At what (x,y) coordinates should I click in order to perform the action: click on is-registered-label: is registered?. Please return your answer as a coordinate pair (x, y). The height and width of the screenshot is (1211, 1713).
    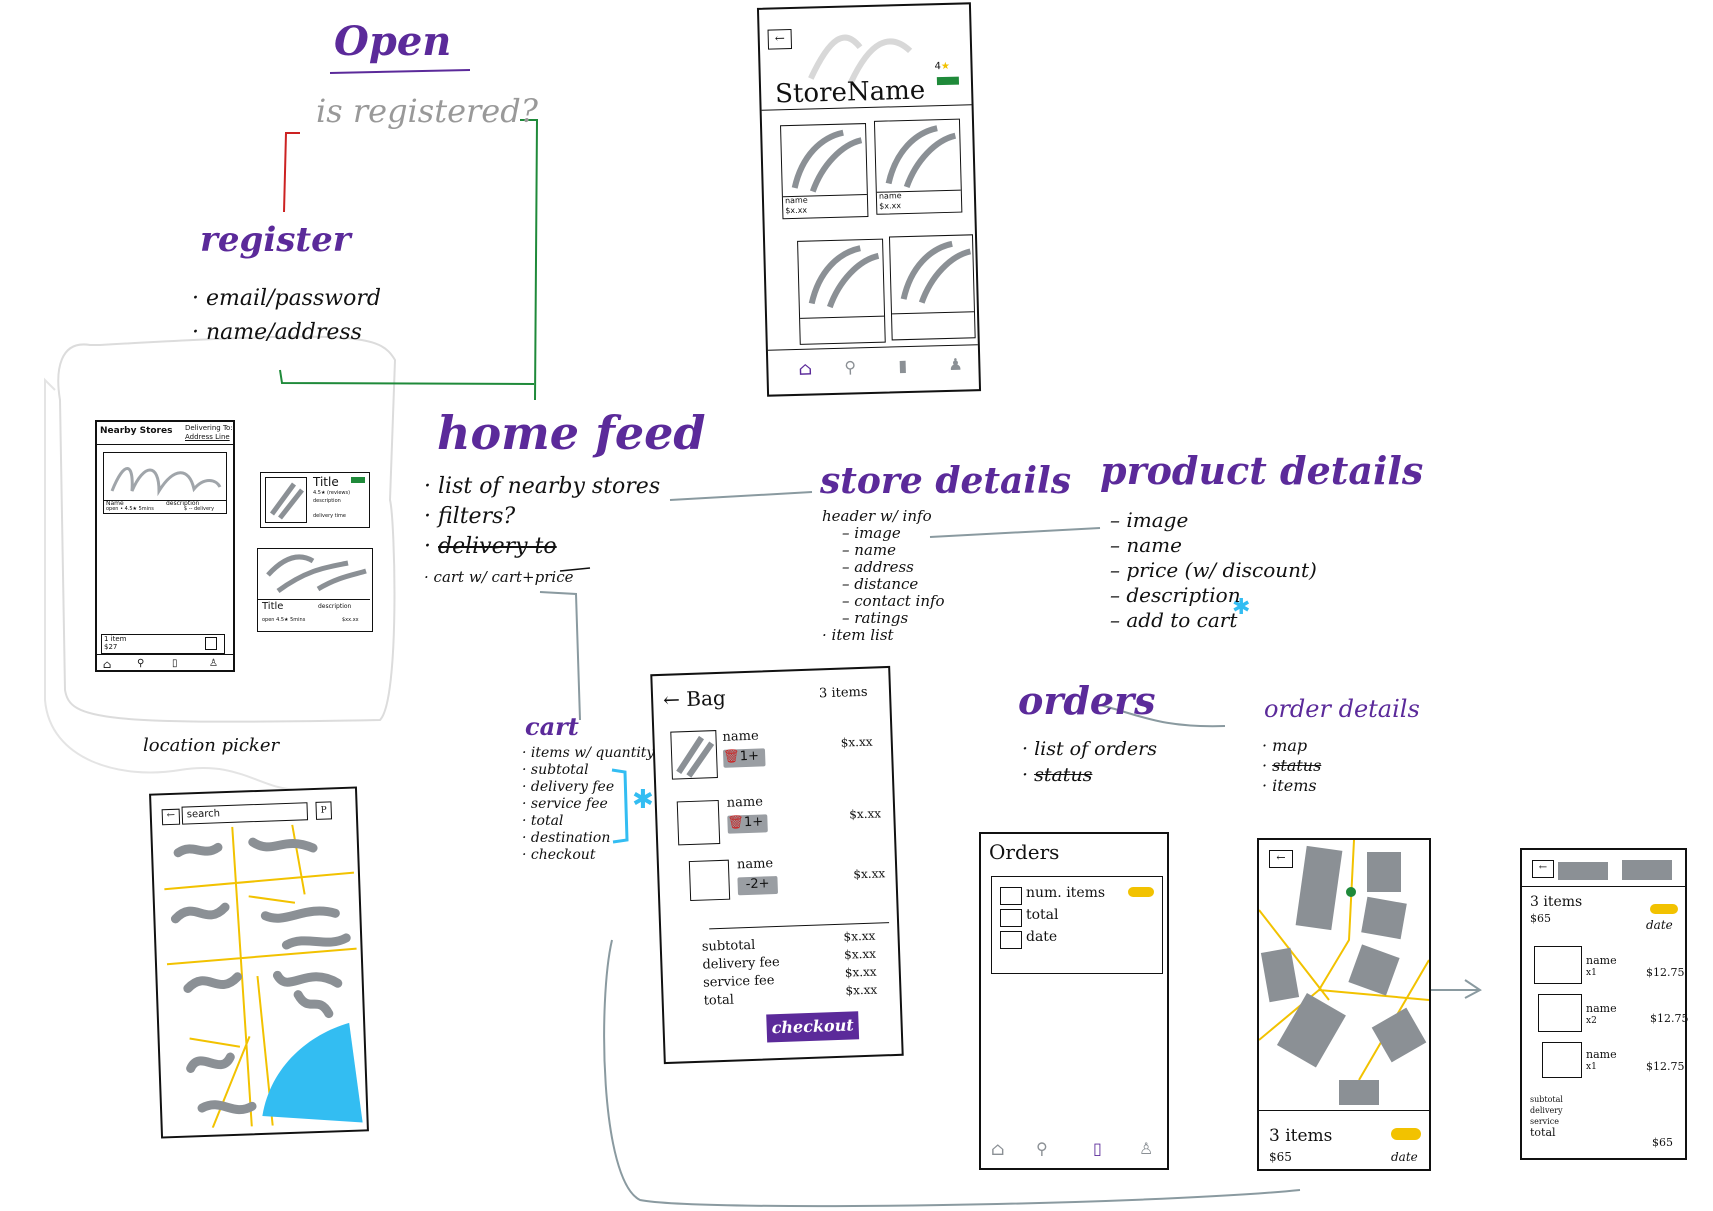
    Looking at the image, I should click on (427, 111).